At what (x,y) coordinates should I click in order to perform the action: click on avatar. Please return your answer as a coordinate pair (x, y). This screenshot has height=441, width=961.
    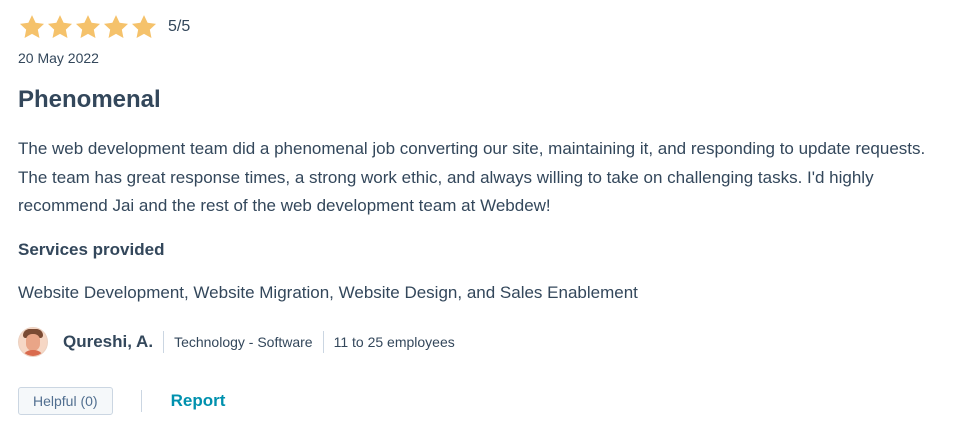
    Looking at the image, I should click on (33, 342).